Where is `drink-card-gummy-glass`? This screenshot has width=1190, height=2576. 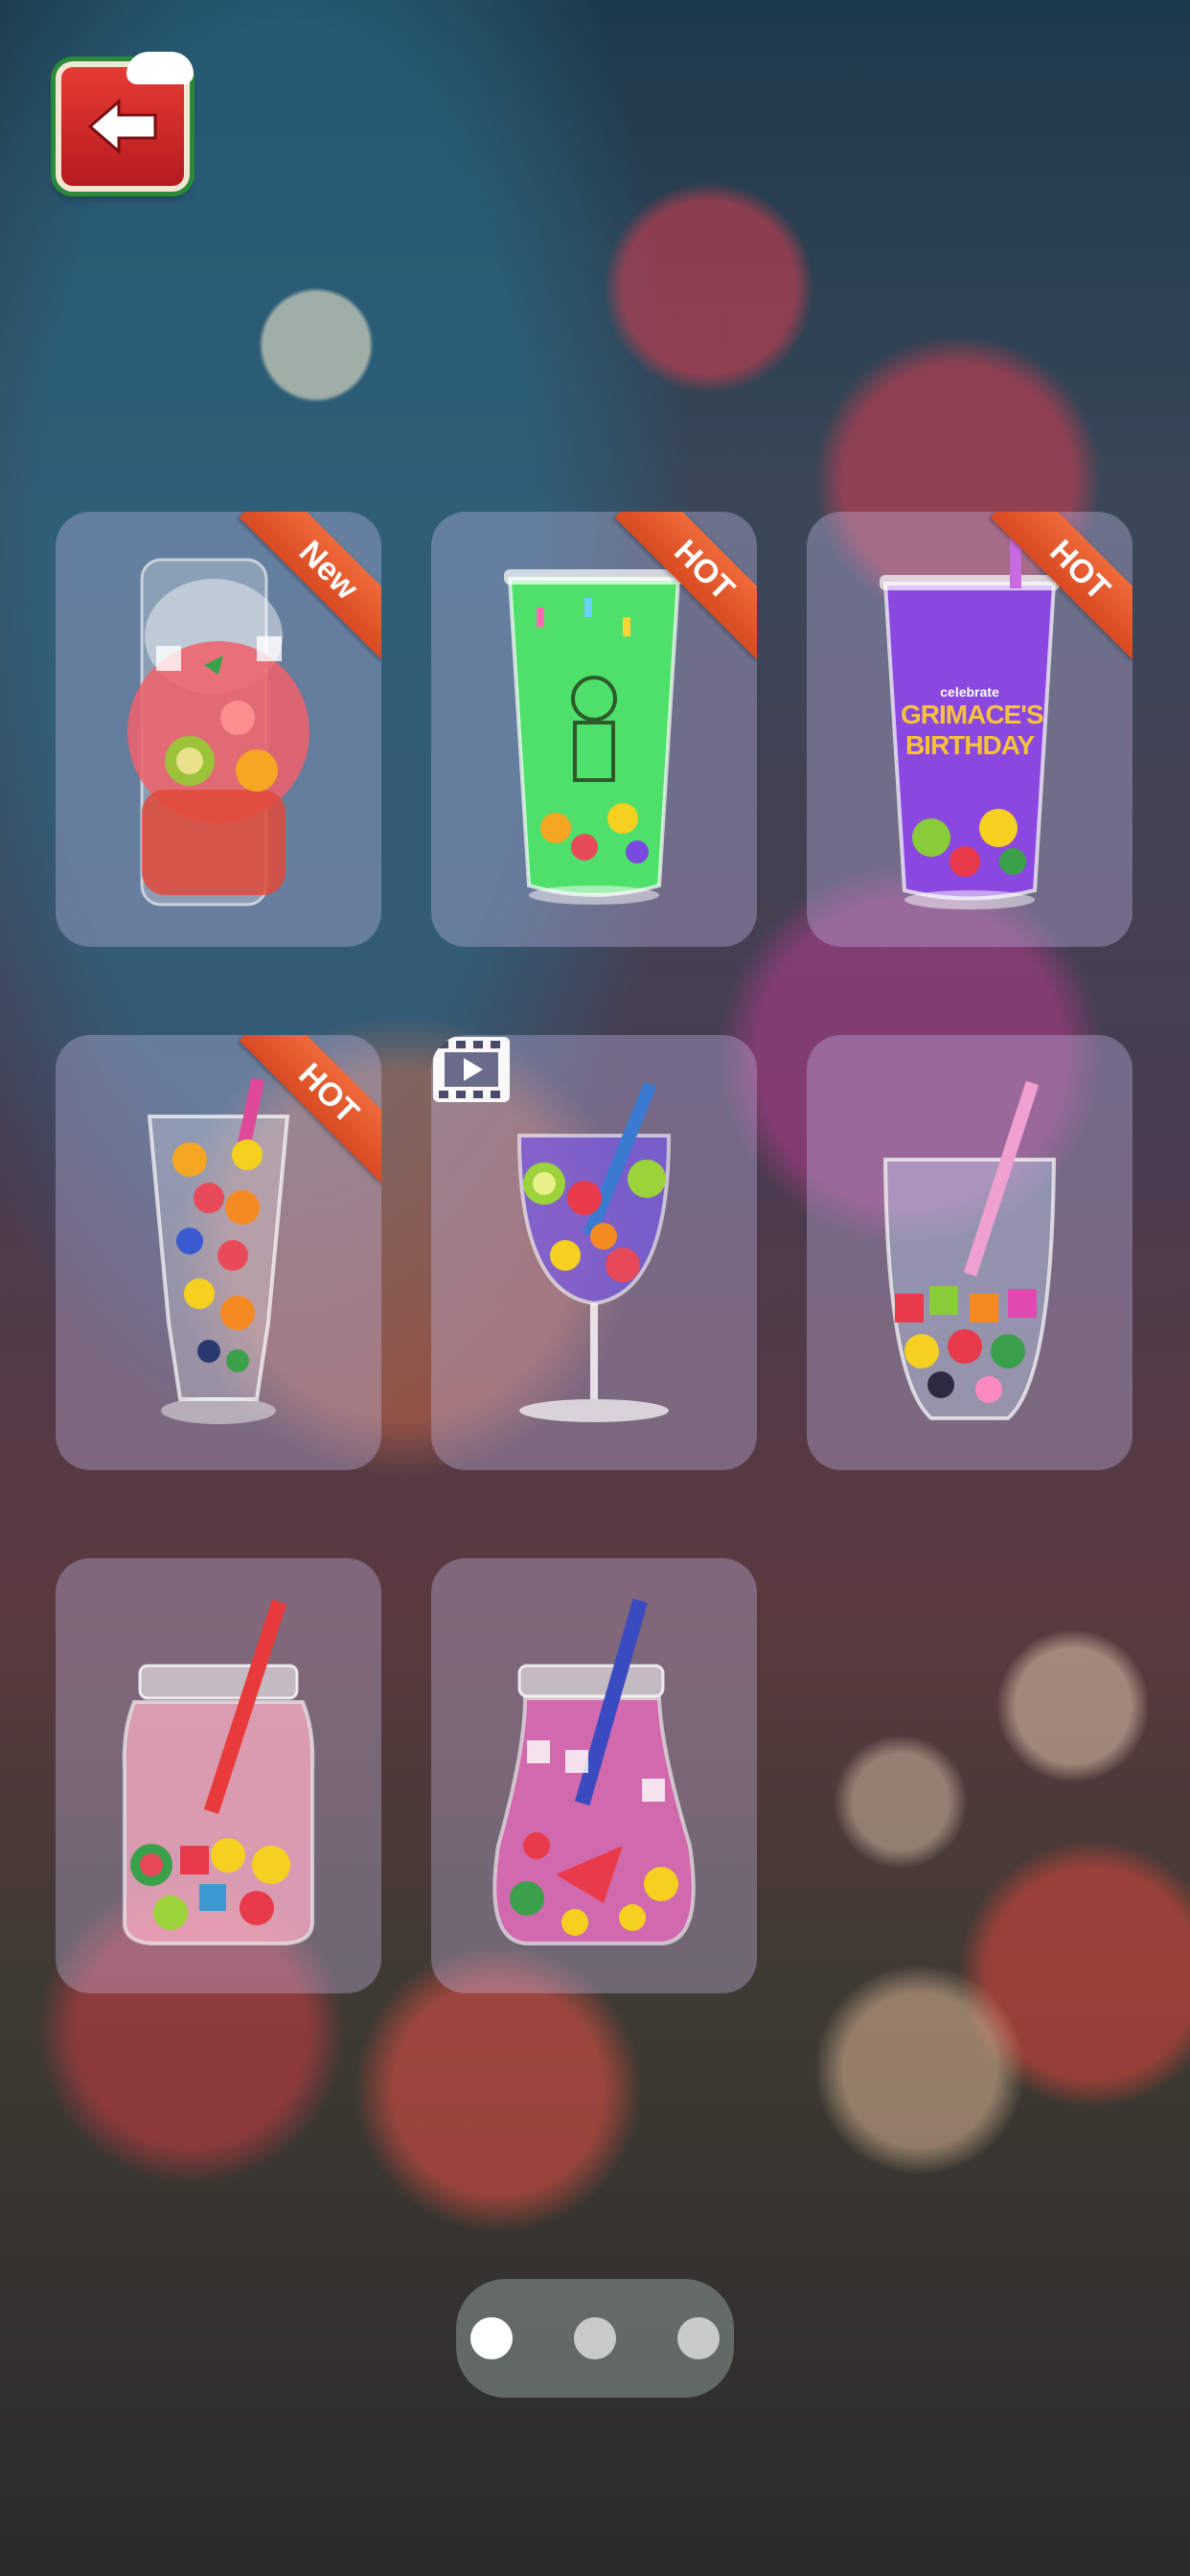 drink-card-gummy-glass is located at coordinates (970, 1252).